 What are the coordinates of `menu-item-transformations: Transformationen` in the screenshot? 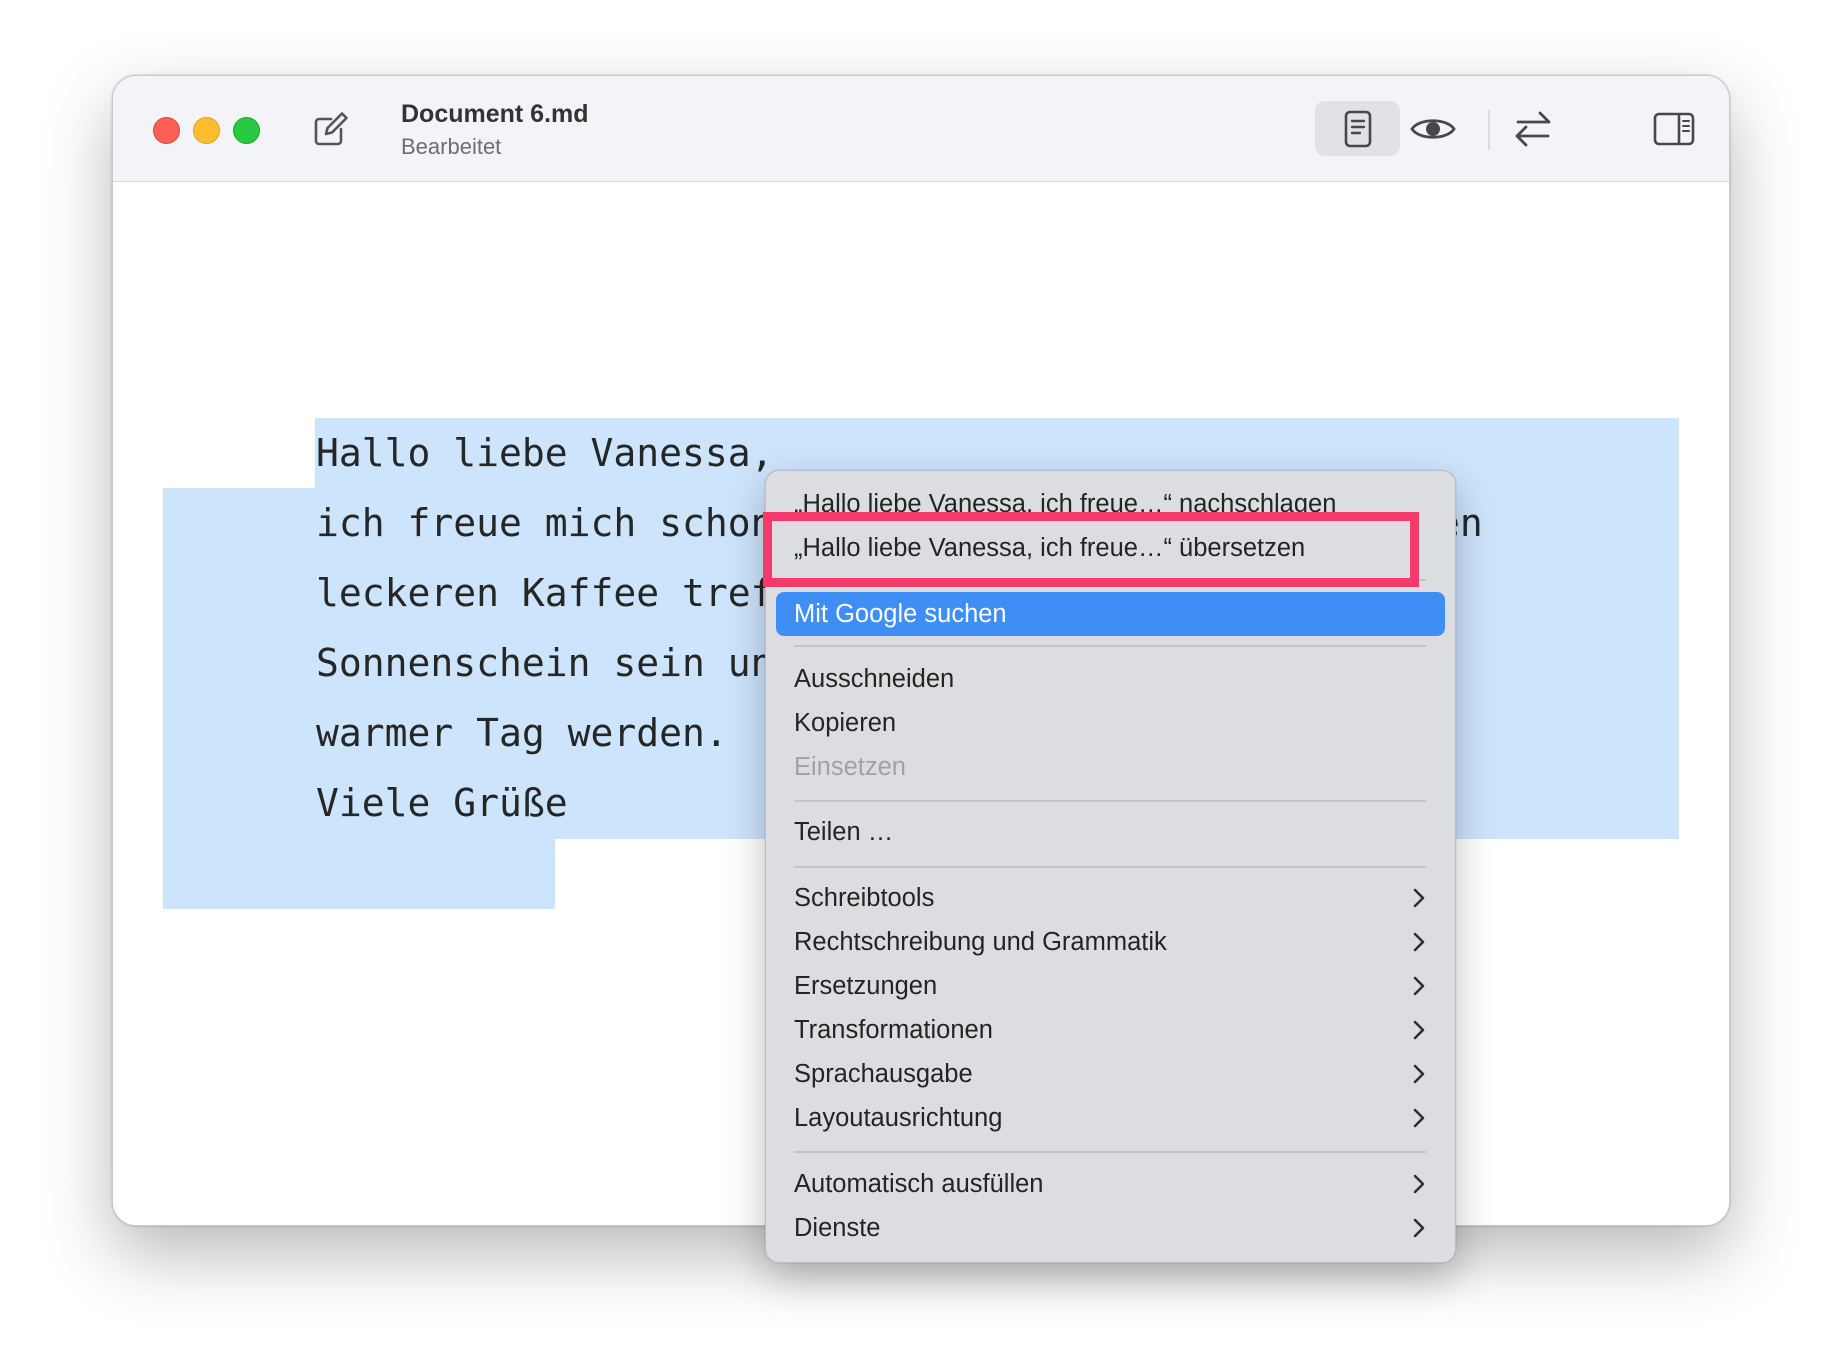 It's located at (1111, 1030).